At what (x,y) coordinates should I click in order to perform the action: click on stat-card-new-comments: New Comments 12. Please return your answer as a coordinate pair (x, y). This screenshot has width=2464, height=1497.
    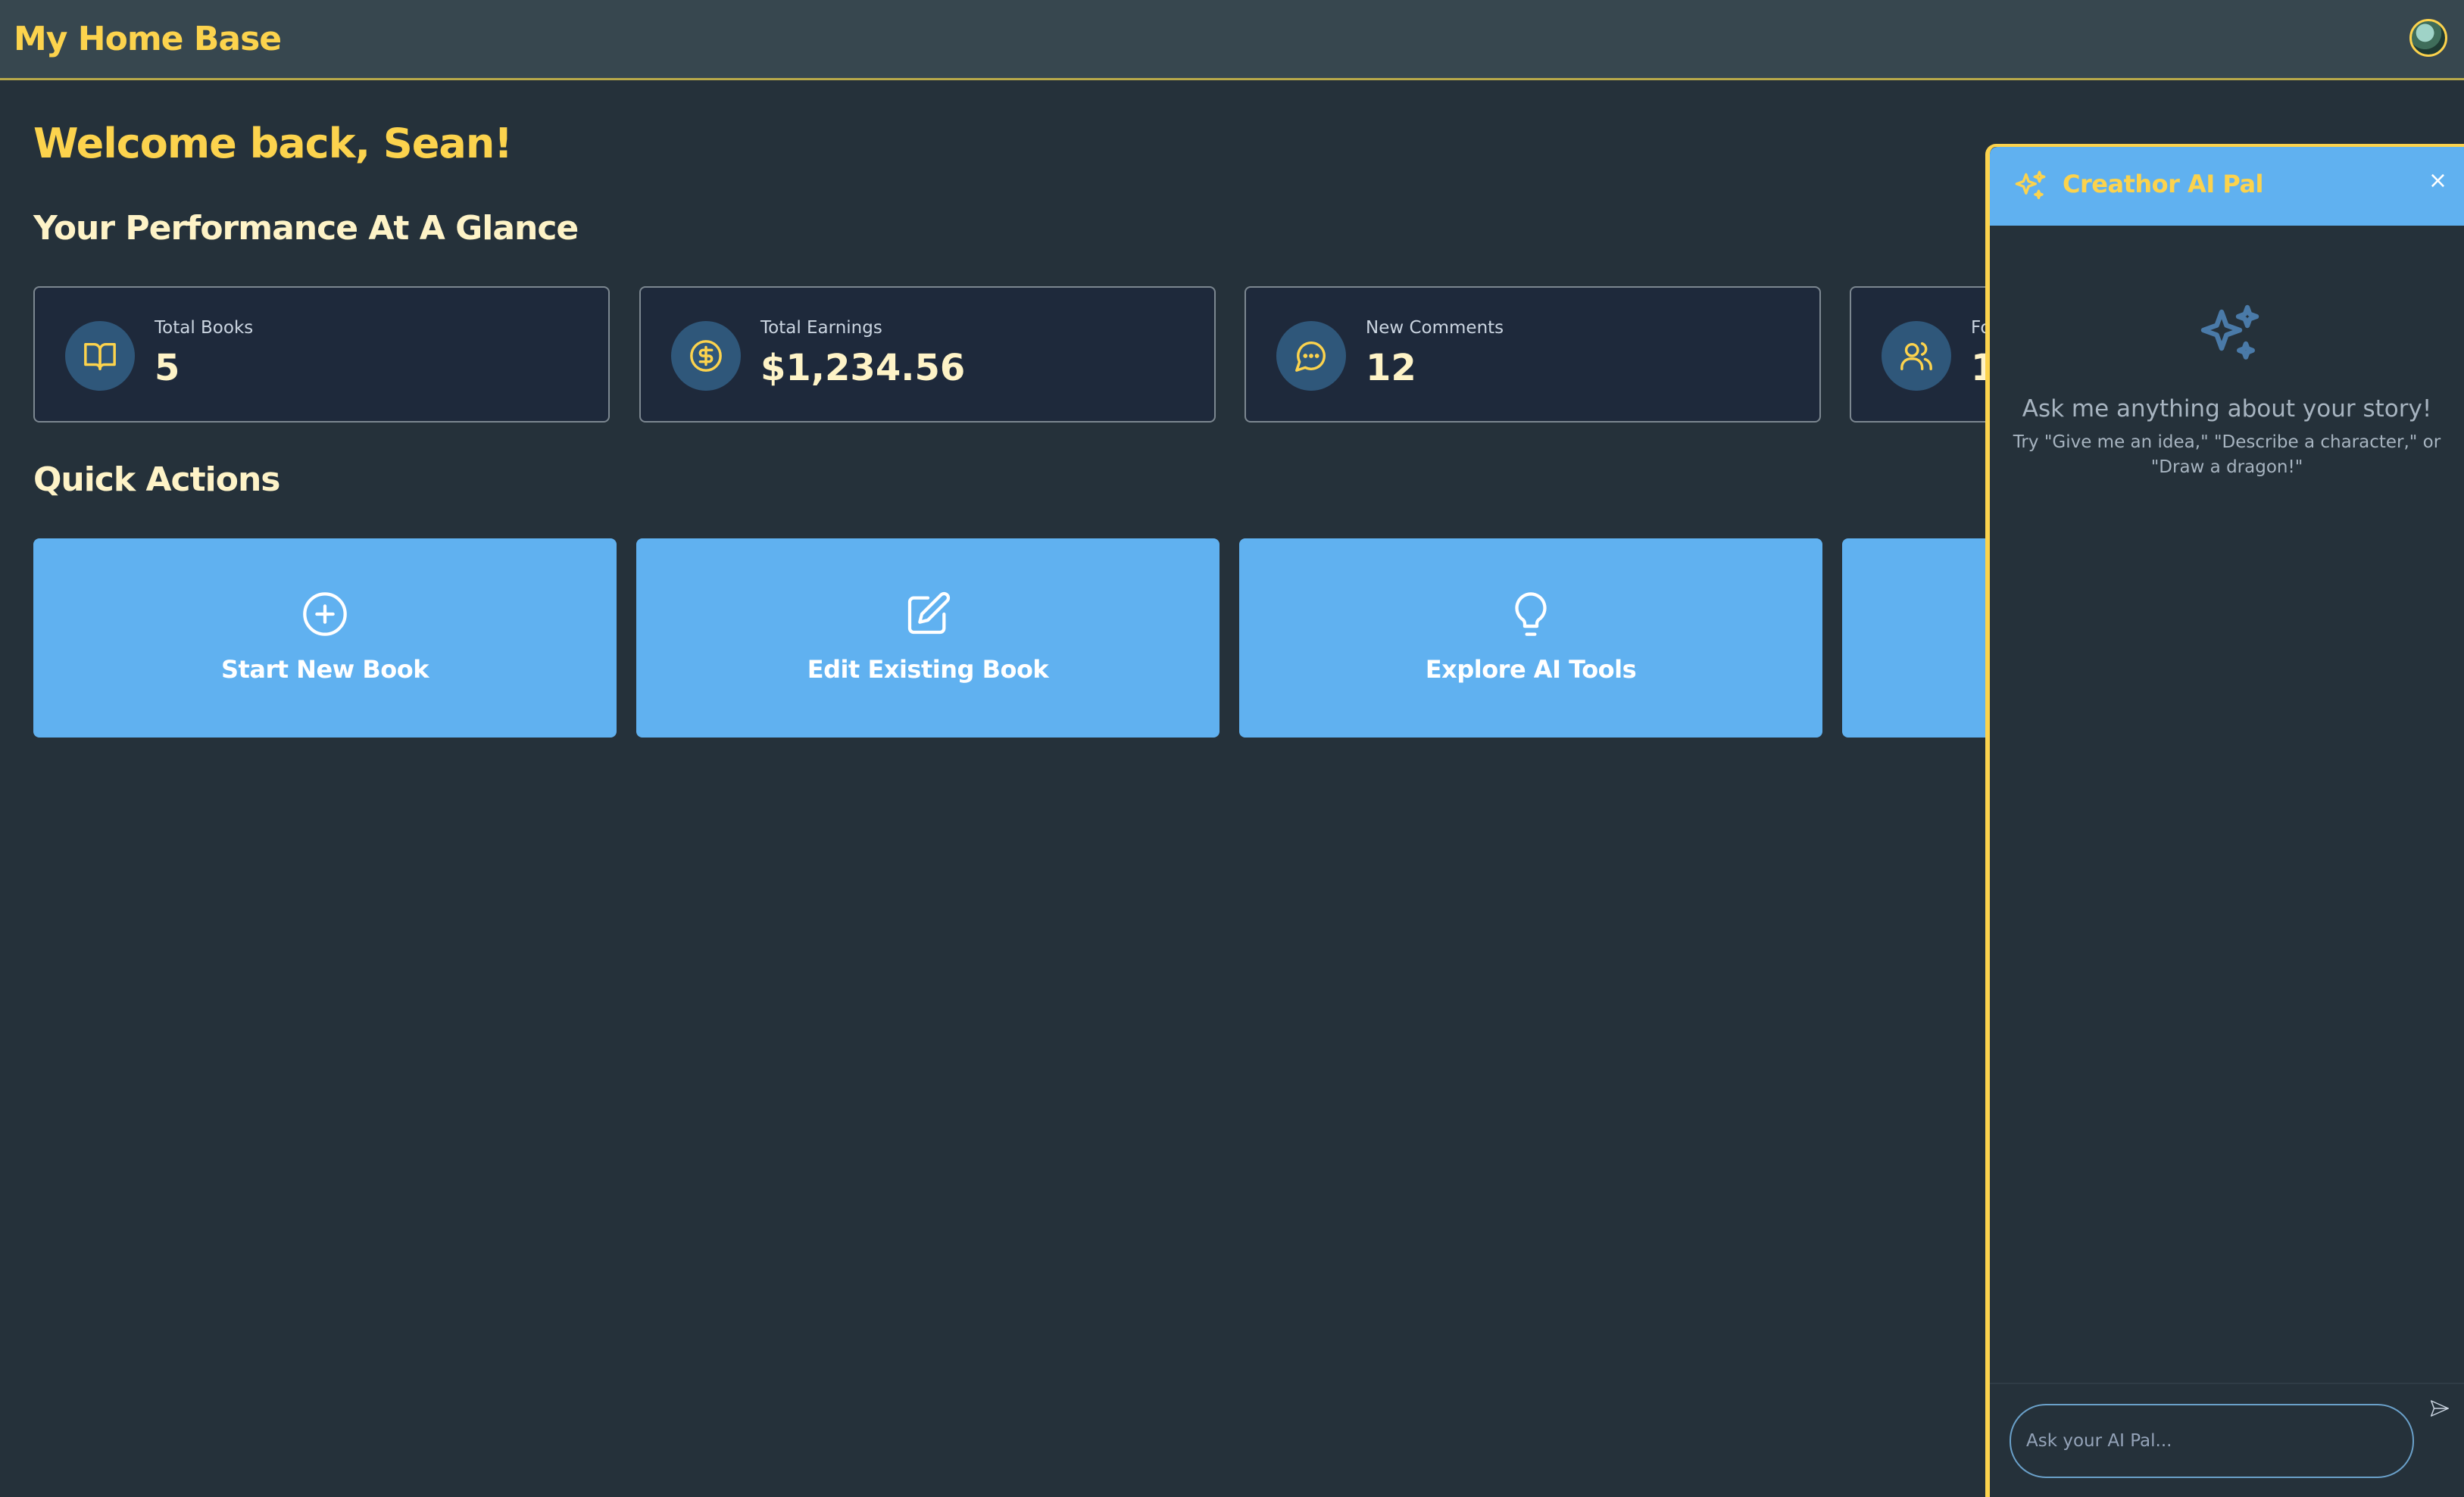
    Looking at the image, I should click on (1532, 355).